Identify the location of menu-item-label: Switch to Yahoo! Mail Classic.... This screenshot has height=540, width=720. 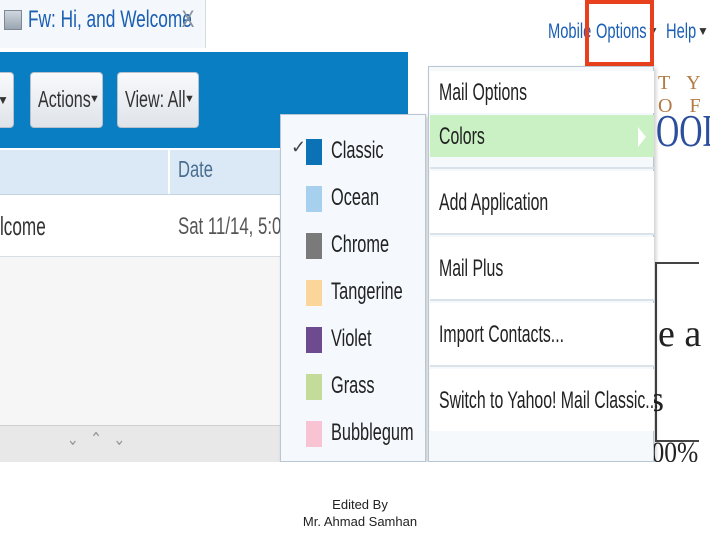
(549, 400).